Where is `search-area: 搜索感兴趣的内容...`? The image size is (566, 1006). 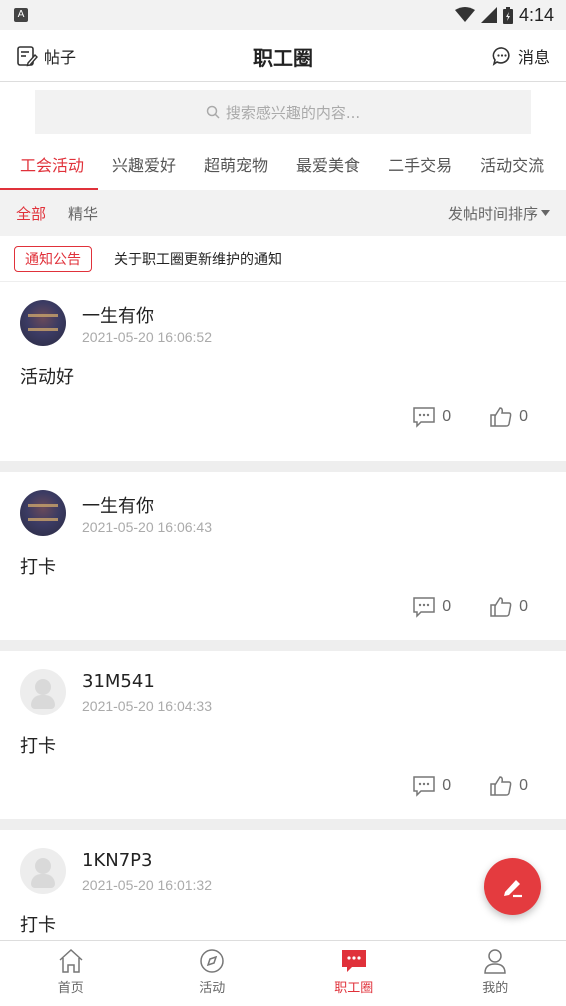 search-area: 搜索感兴趣的内容... is located at coordinates (283, 113).